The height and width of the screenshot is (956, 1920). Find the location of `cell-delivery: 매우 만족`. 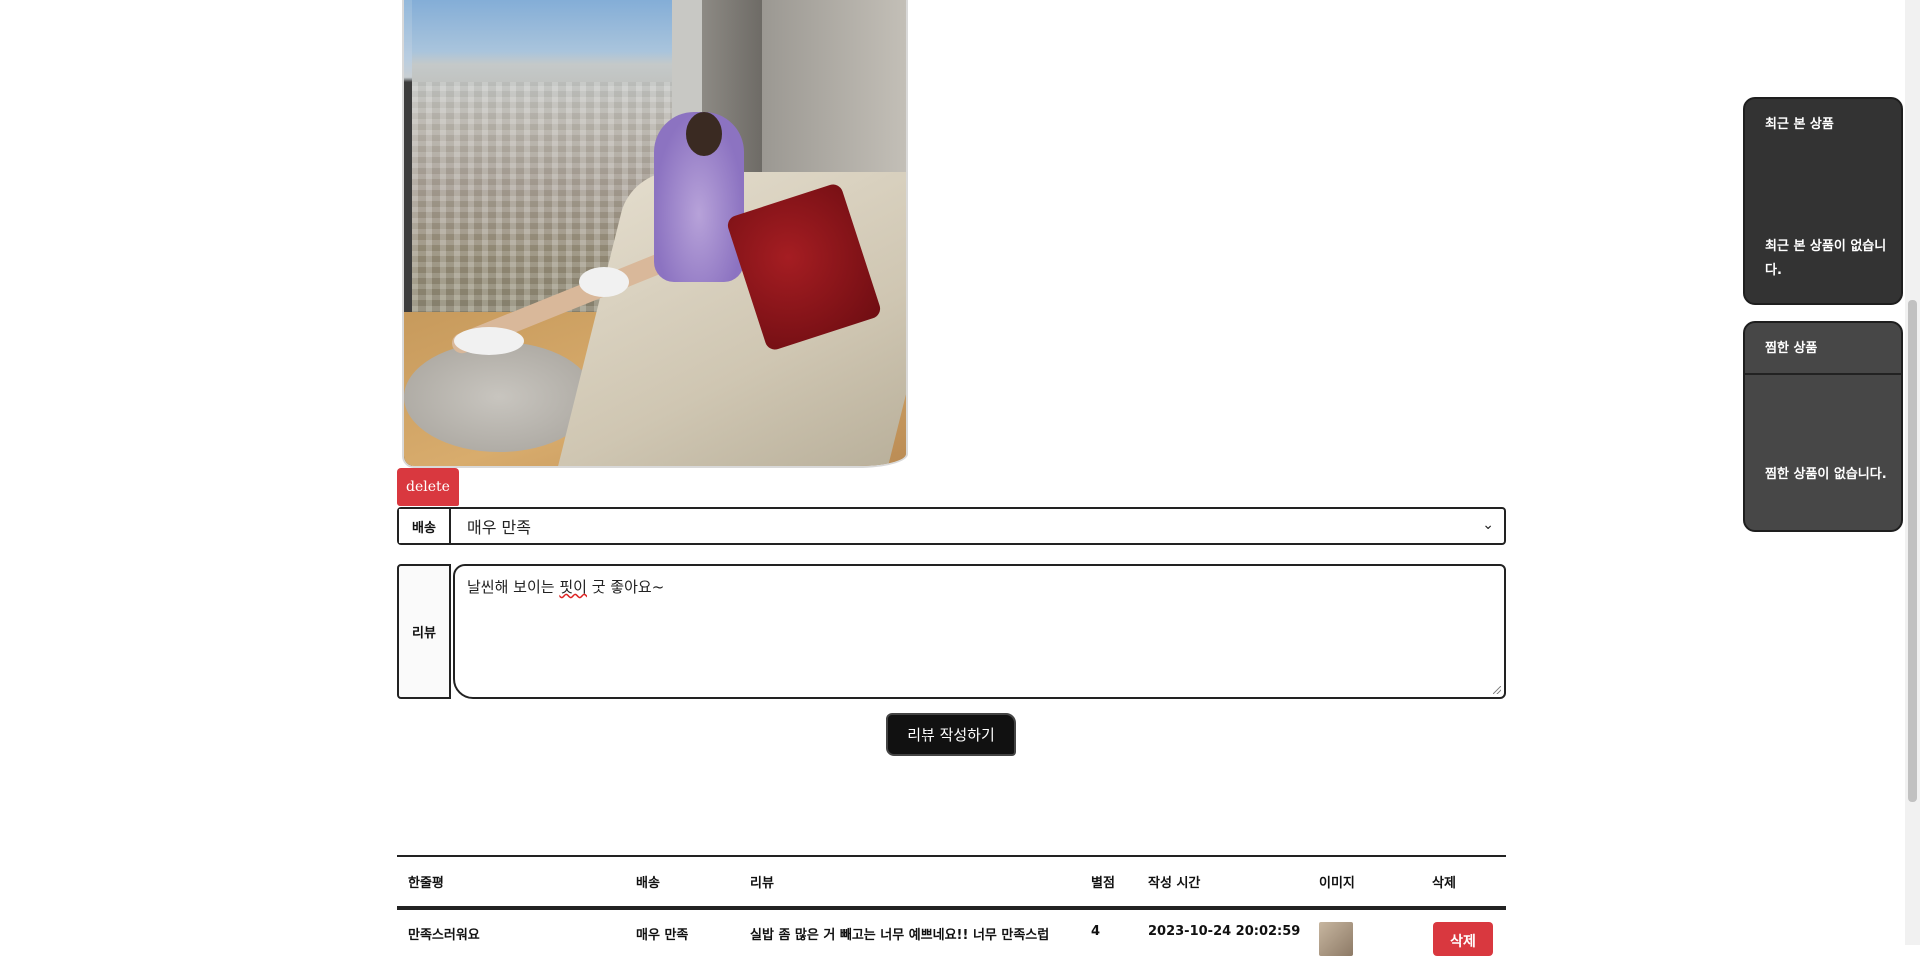

cell-delivery: 매우 만족 is located at coordinates (662, 935).